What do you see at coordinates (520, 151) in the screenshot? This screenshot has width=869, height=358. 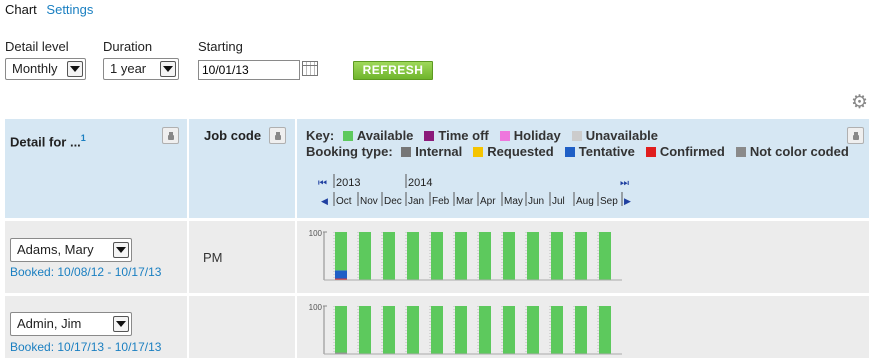 I see `requested-legend-label: Requested` at bounding box center [520, 151].